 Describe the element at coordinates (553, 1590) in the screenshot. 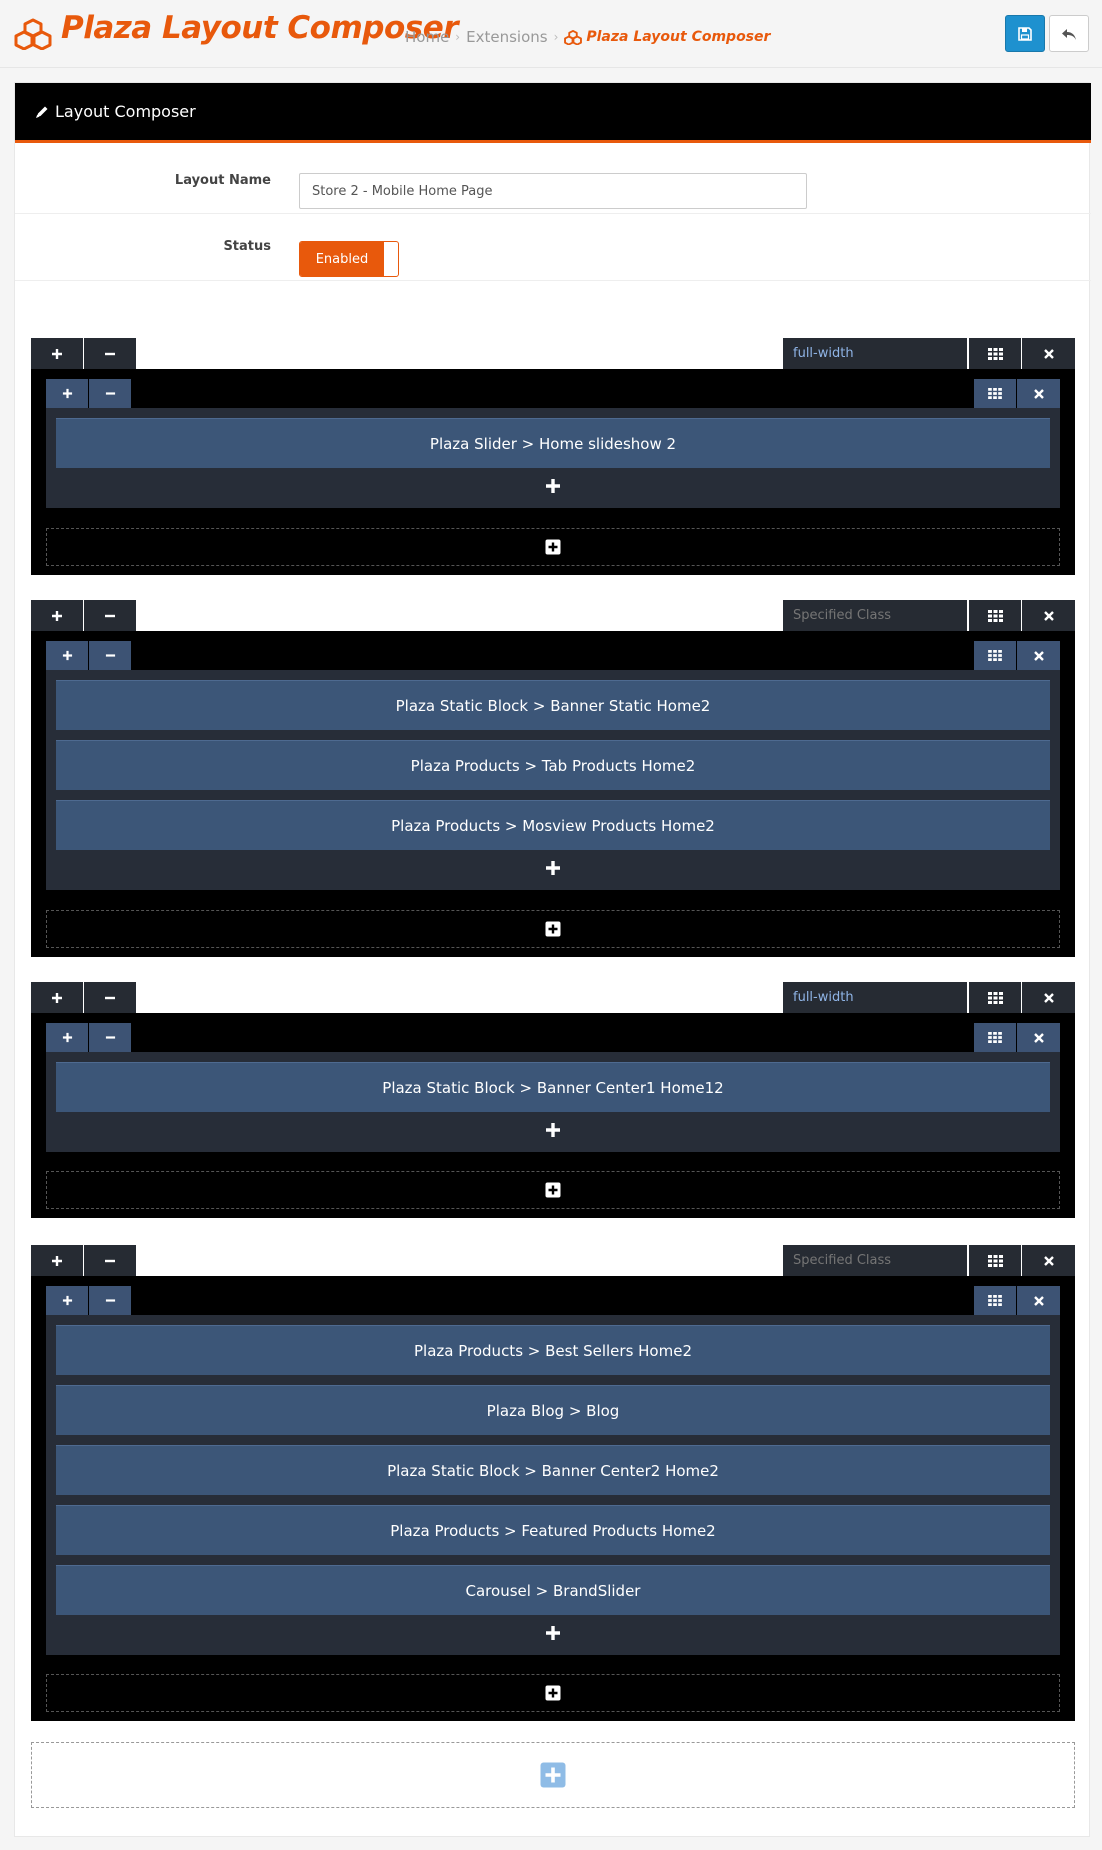

I see `module-block: Carousel > BrandSlider` at that location.